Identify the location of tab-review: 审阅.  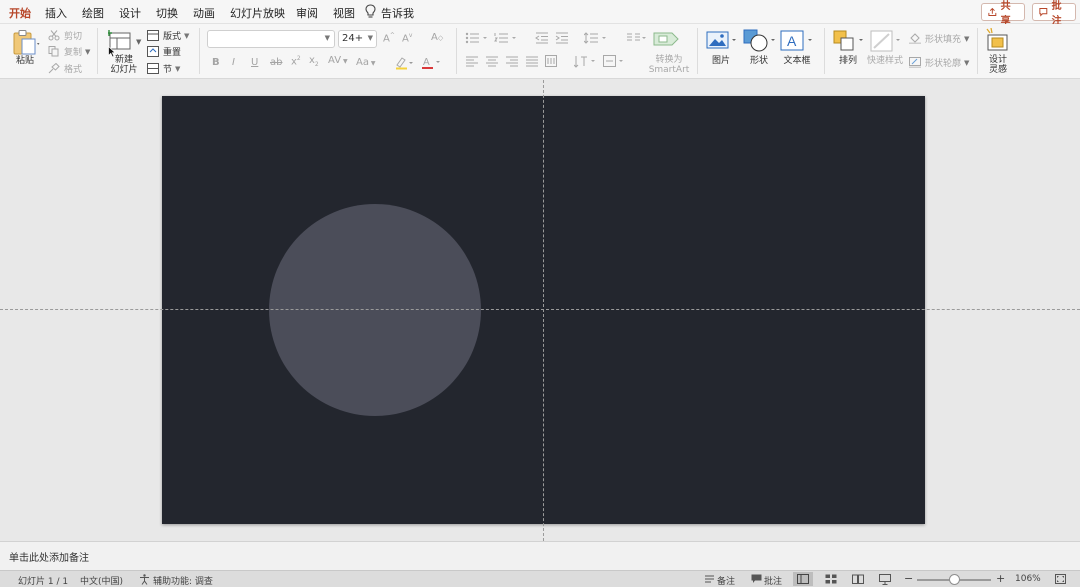
(307, 13).